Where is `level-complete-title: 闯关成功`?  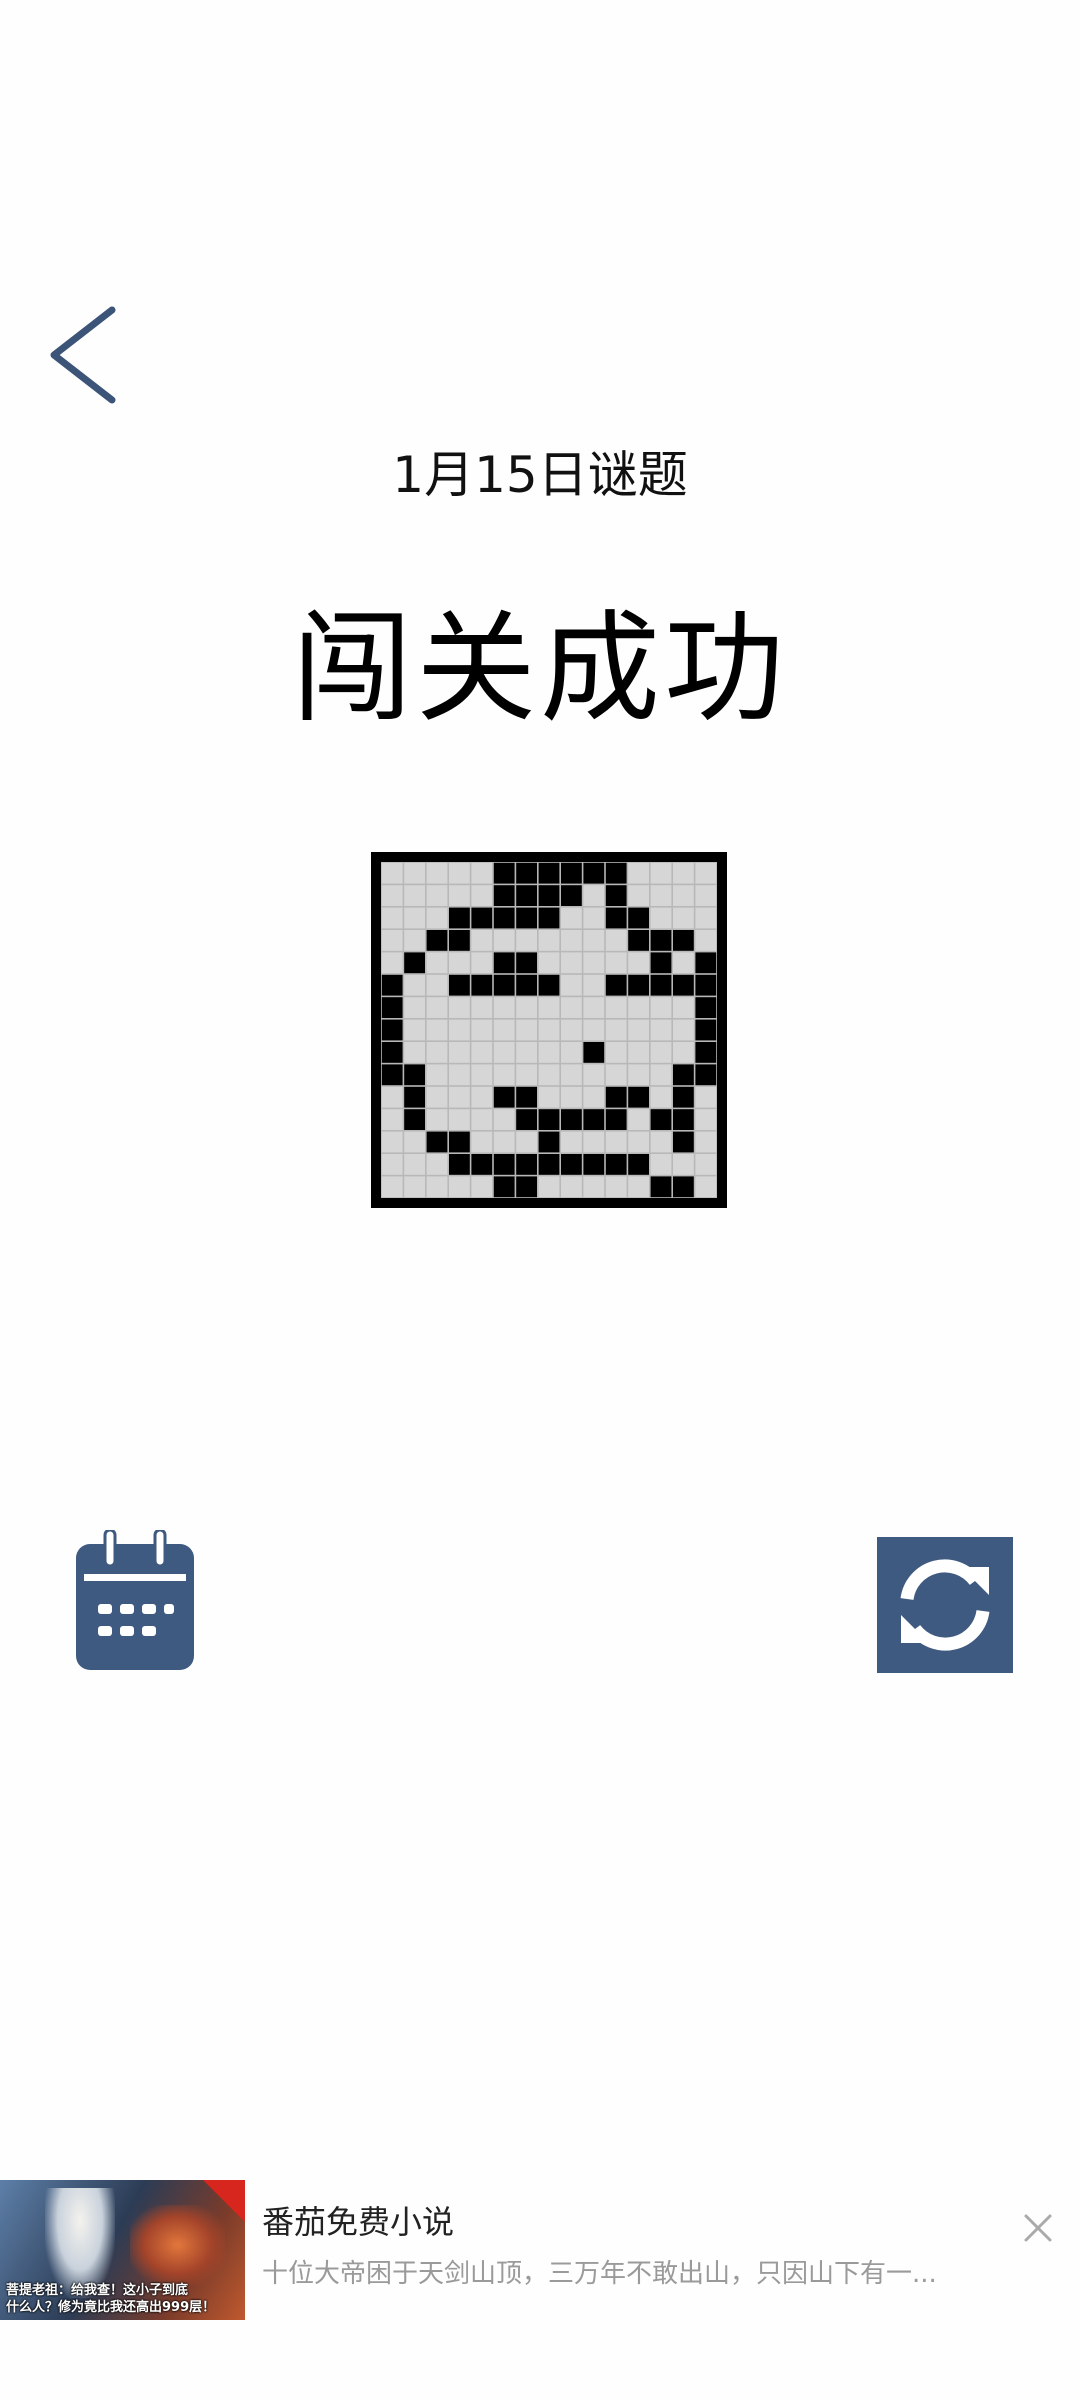
level-complete-title: 闯关成功 is located at coordinates (540, 669).